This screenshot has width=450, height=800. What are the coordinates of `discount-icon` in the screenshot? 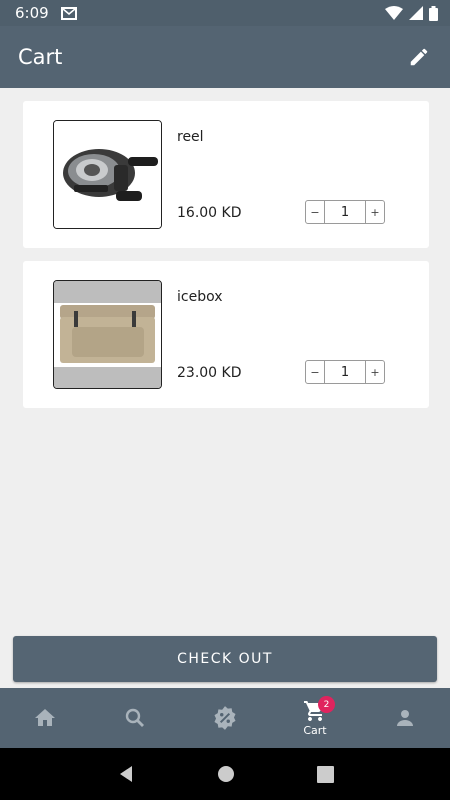 It's located at (225, 718).